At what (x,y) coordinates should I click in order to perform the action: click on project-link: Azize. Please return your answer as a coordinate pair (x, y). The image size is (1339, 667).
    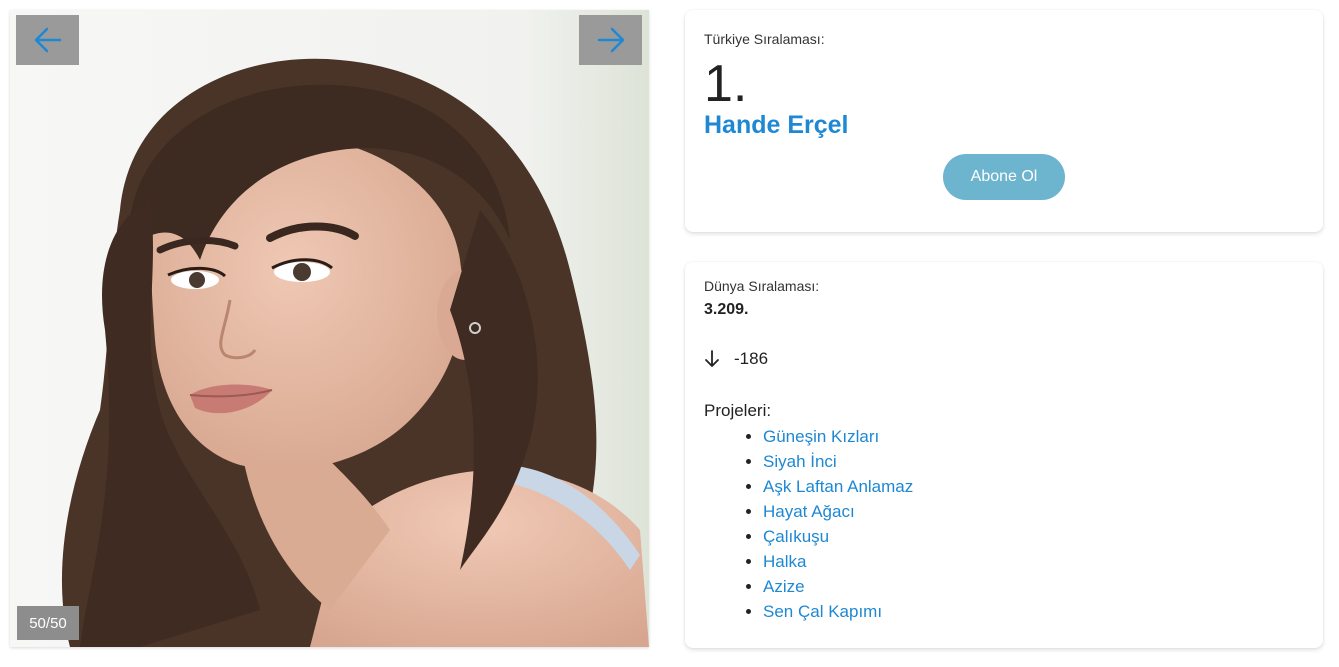
    Looking at the image, I should click on (784, 586).